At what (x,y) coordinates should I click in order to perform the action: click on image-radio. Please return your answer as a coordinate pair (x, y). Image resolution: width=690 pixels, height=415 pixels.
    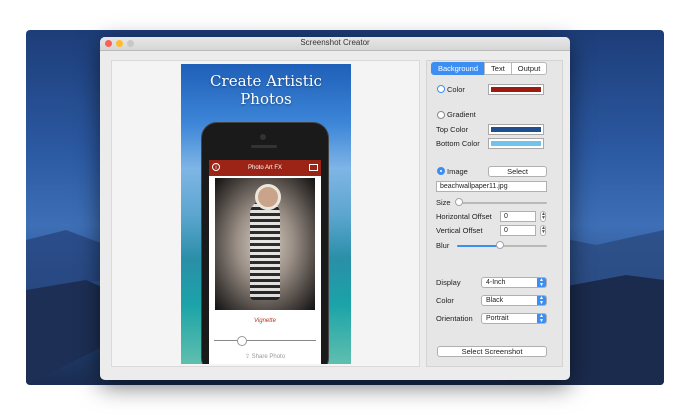
    Looking at the image, I should click on (441, 171).